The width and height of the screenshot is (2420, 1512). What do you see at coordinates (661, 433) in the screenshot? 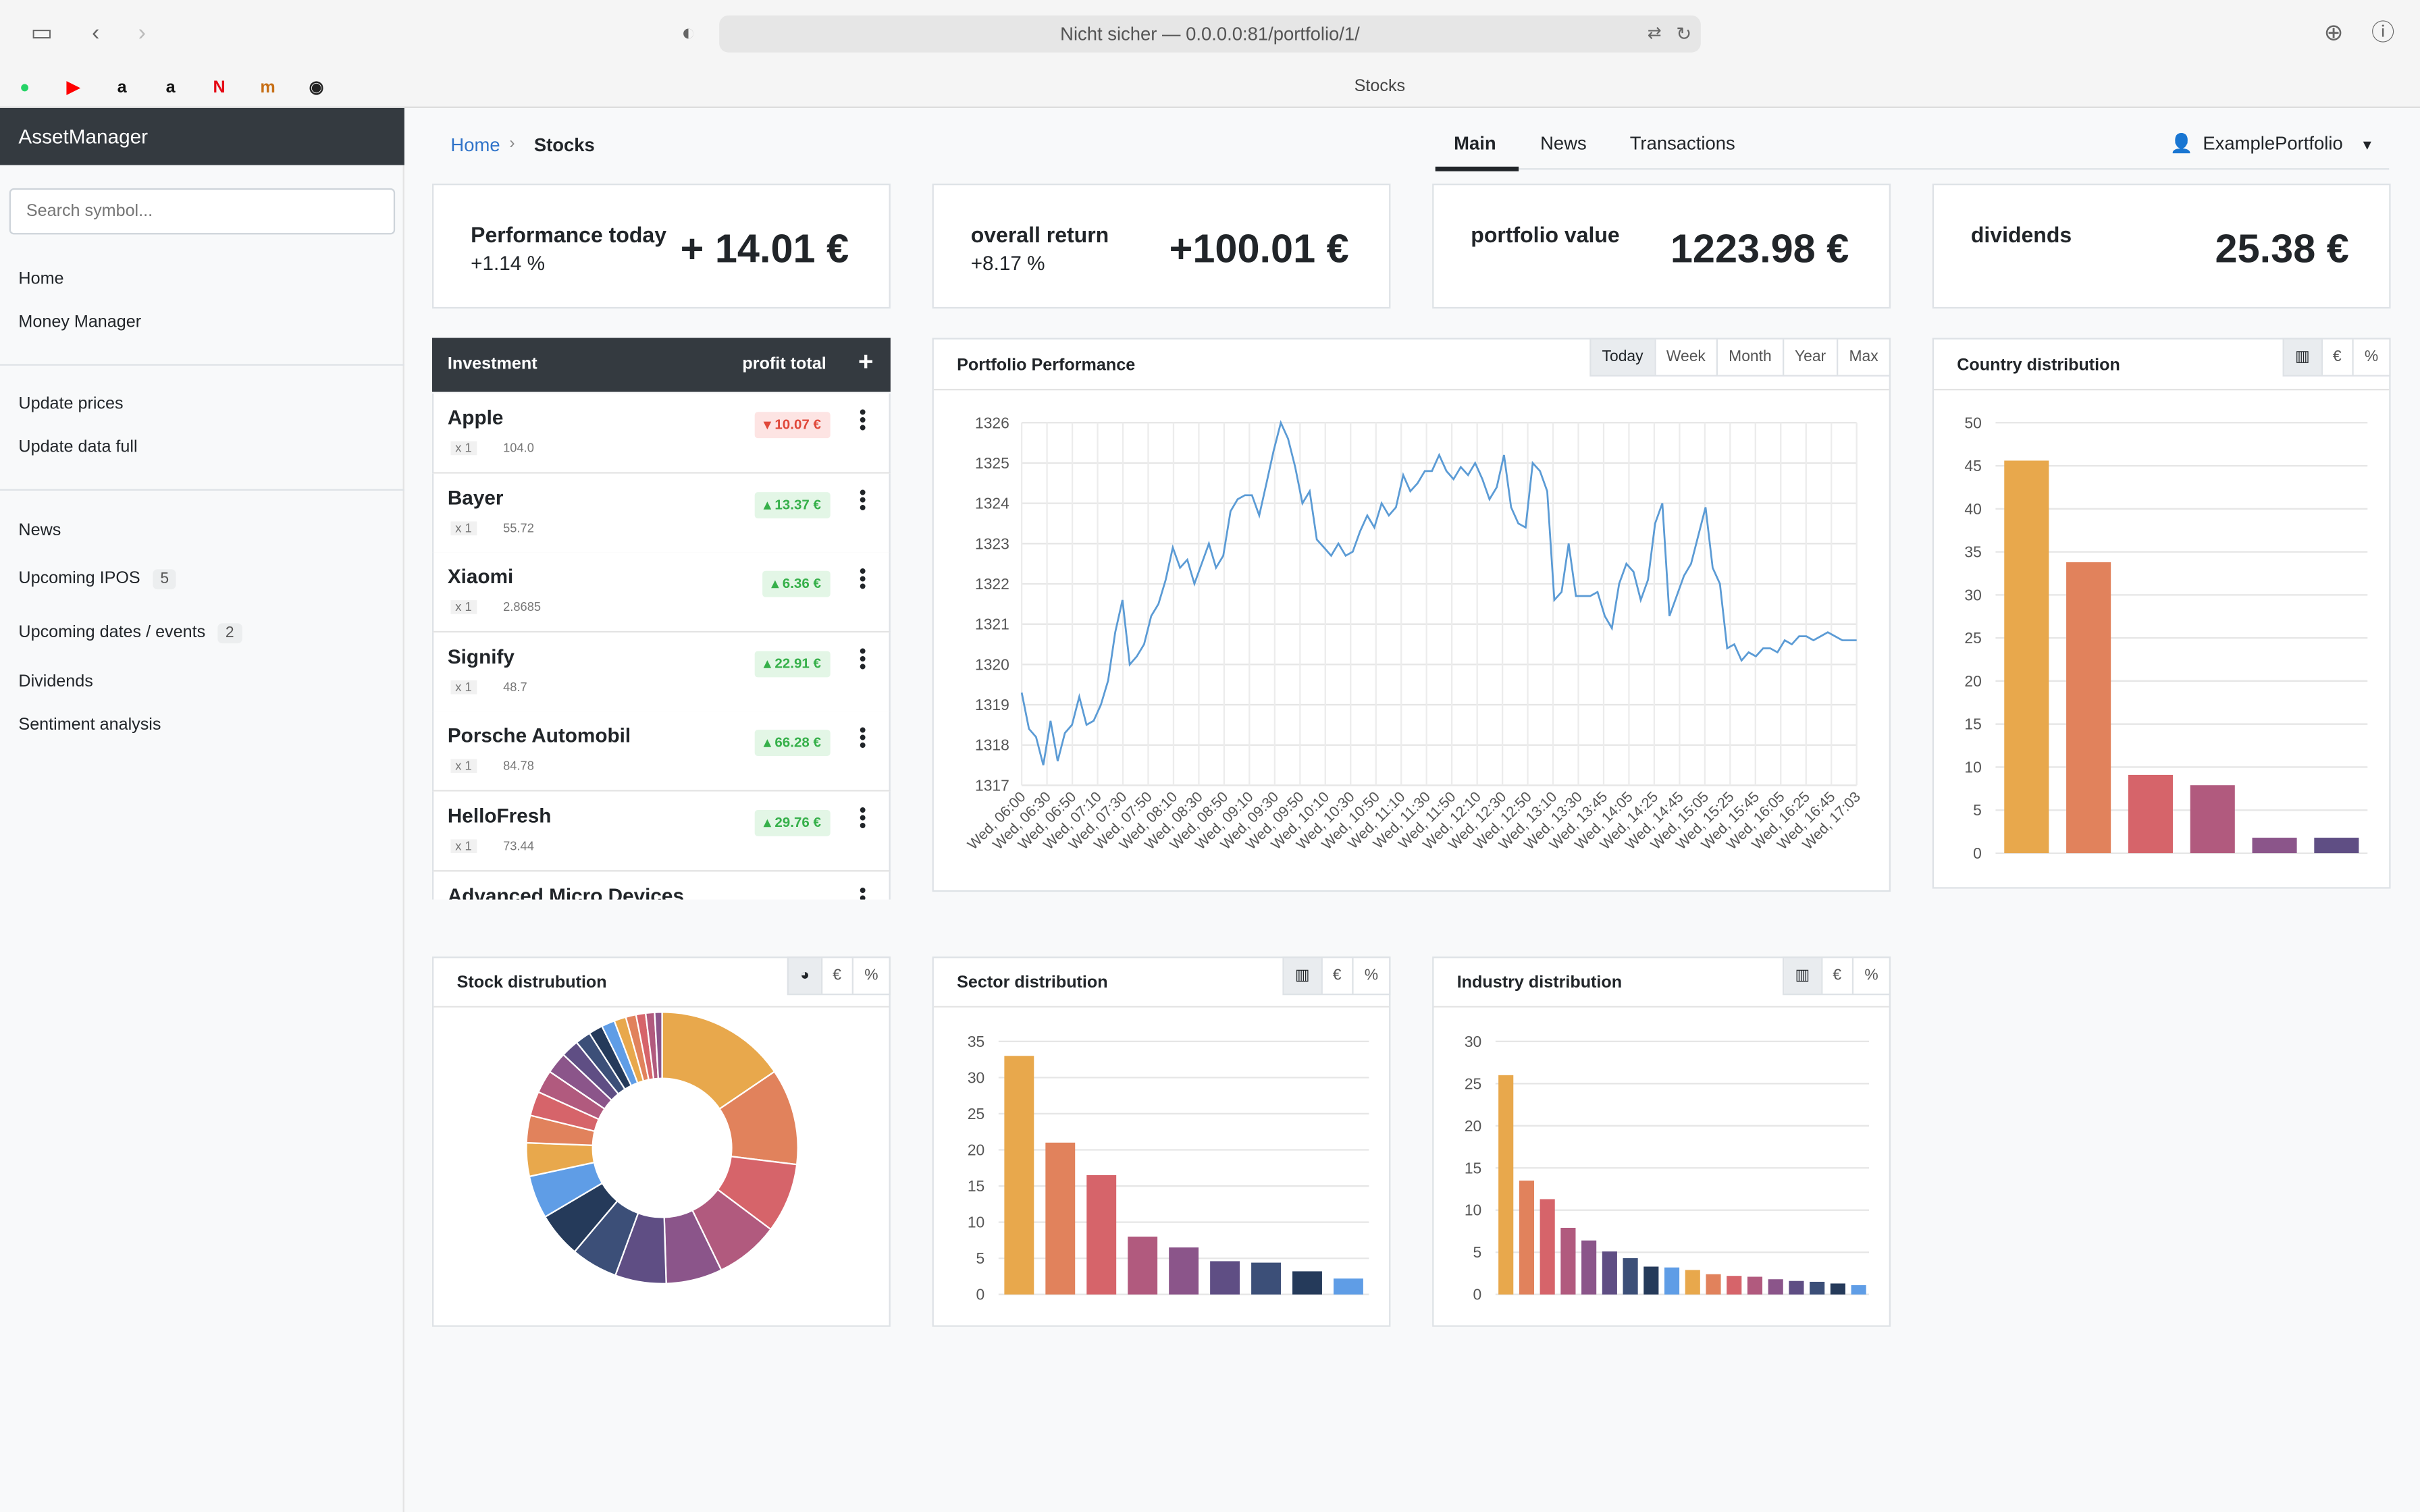
I see `investment-row: Apple x 1 104.0 ▾ 10.07 € • • •` at bounding box center [661, 433].